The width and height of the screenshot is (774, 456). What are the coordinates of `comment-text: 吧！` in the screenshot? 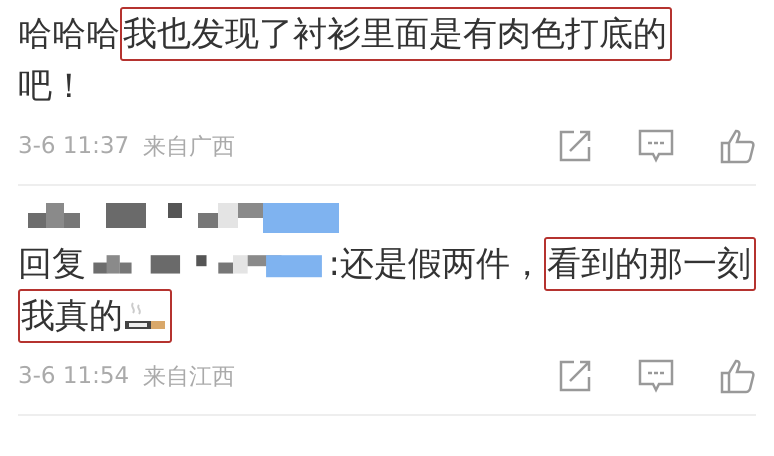 It's located at (52, 86).